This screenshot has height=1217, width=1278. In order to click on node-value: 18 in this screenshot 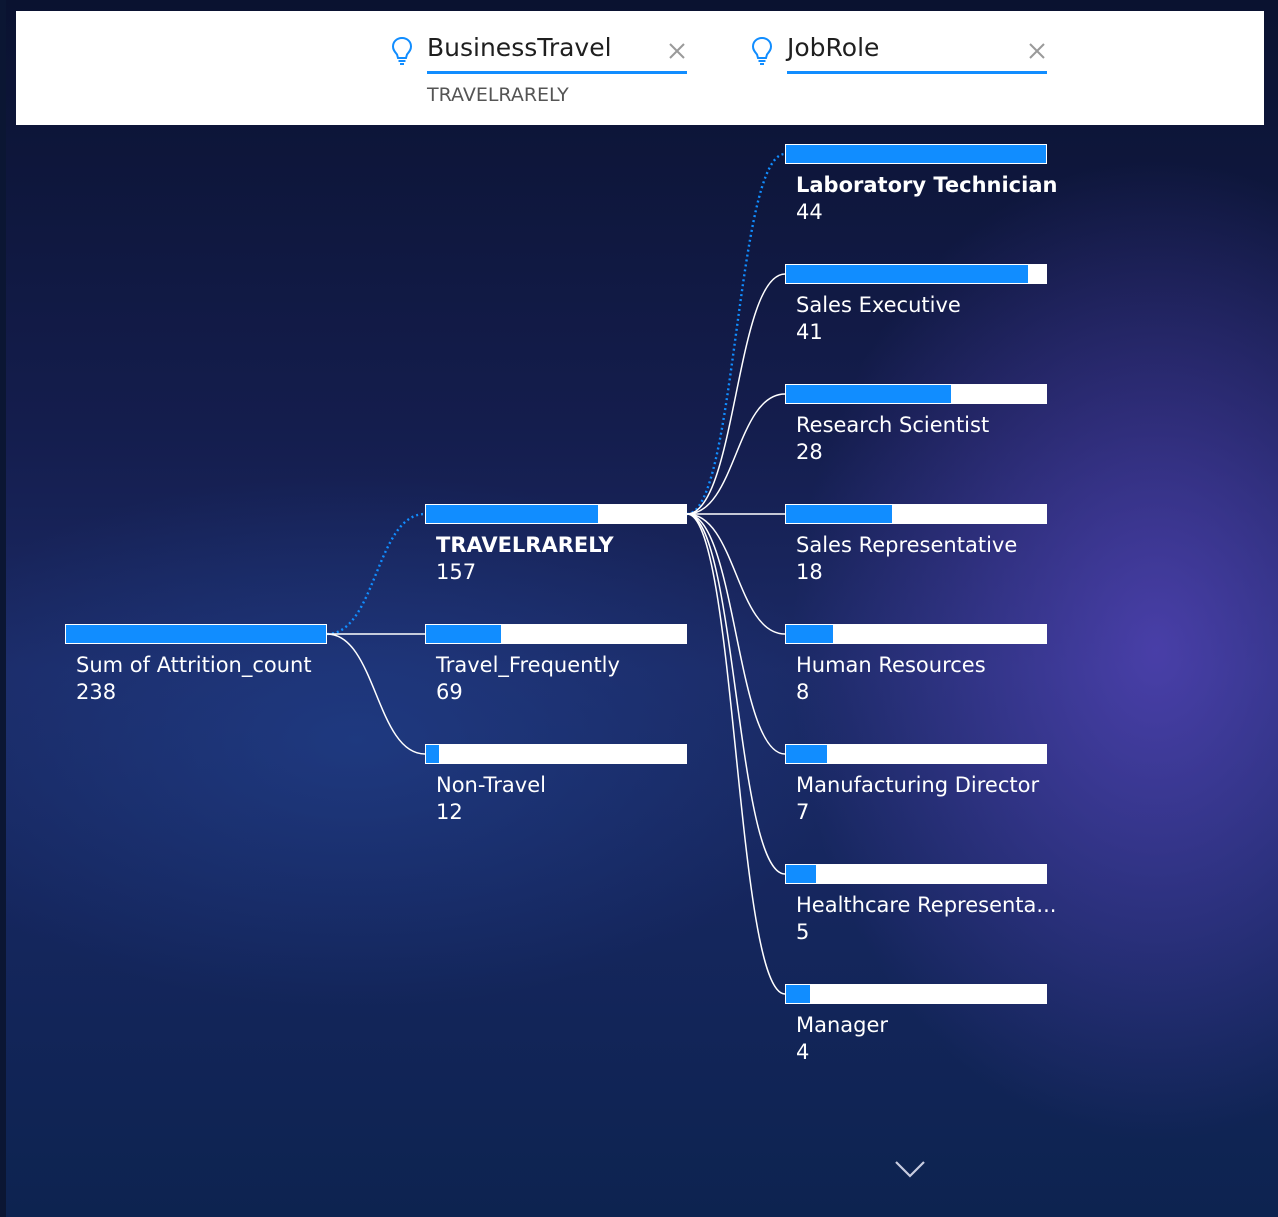, I will do `click(809, 572)`.